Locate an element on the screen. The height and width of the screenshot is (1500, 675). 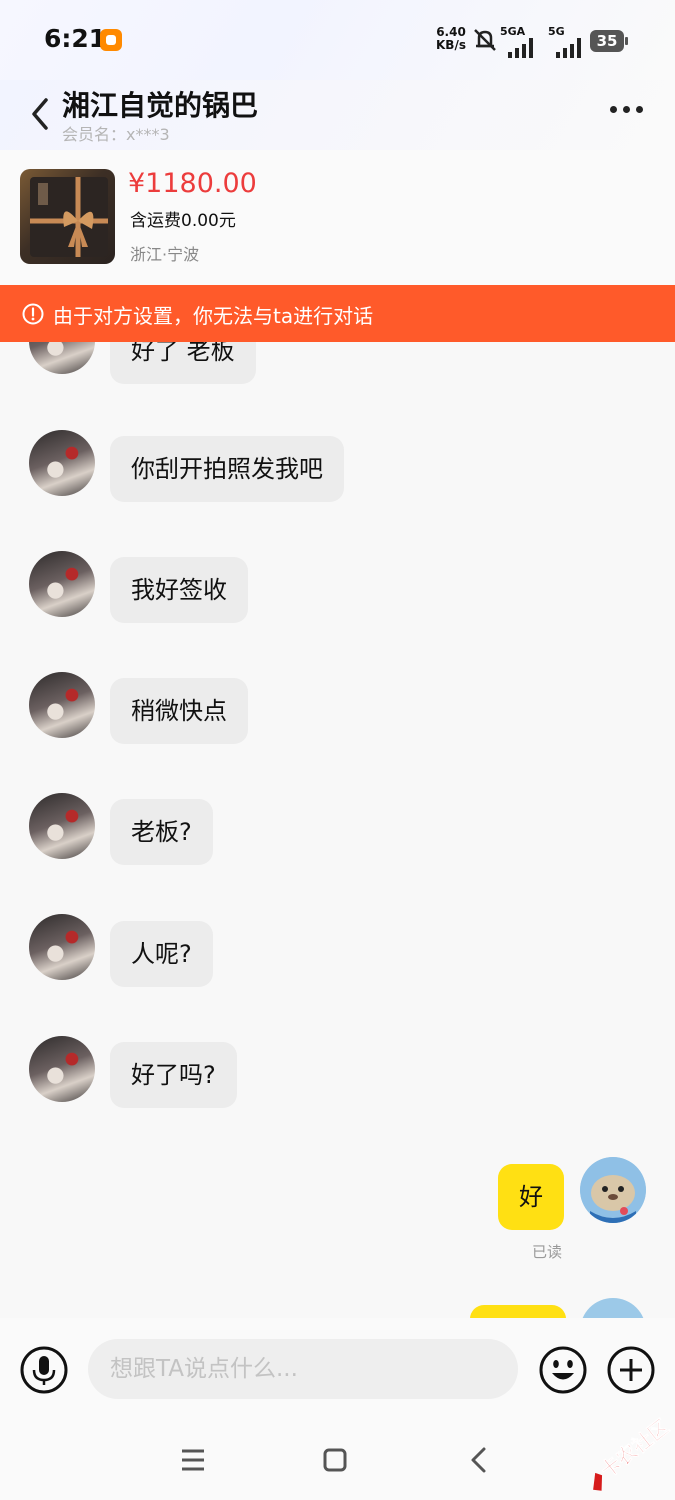
warning-text: 由于对方设置，你无法与ta进行对话 is located at coordinates (213, 316).